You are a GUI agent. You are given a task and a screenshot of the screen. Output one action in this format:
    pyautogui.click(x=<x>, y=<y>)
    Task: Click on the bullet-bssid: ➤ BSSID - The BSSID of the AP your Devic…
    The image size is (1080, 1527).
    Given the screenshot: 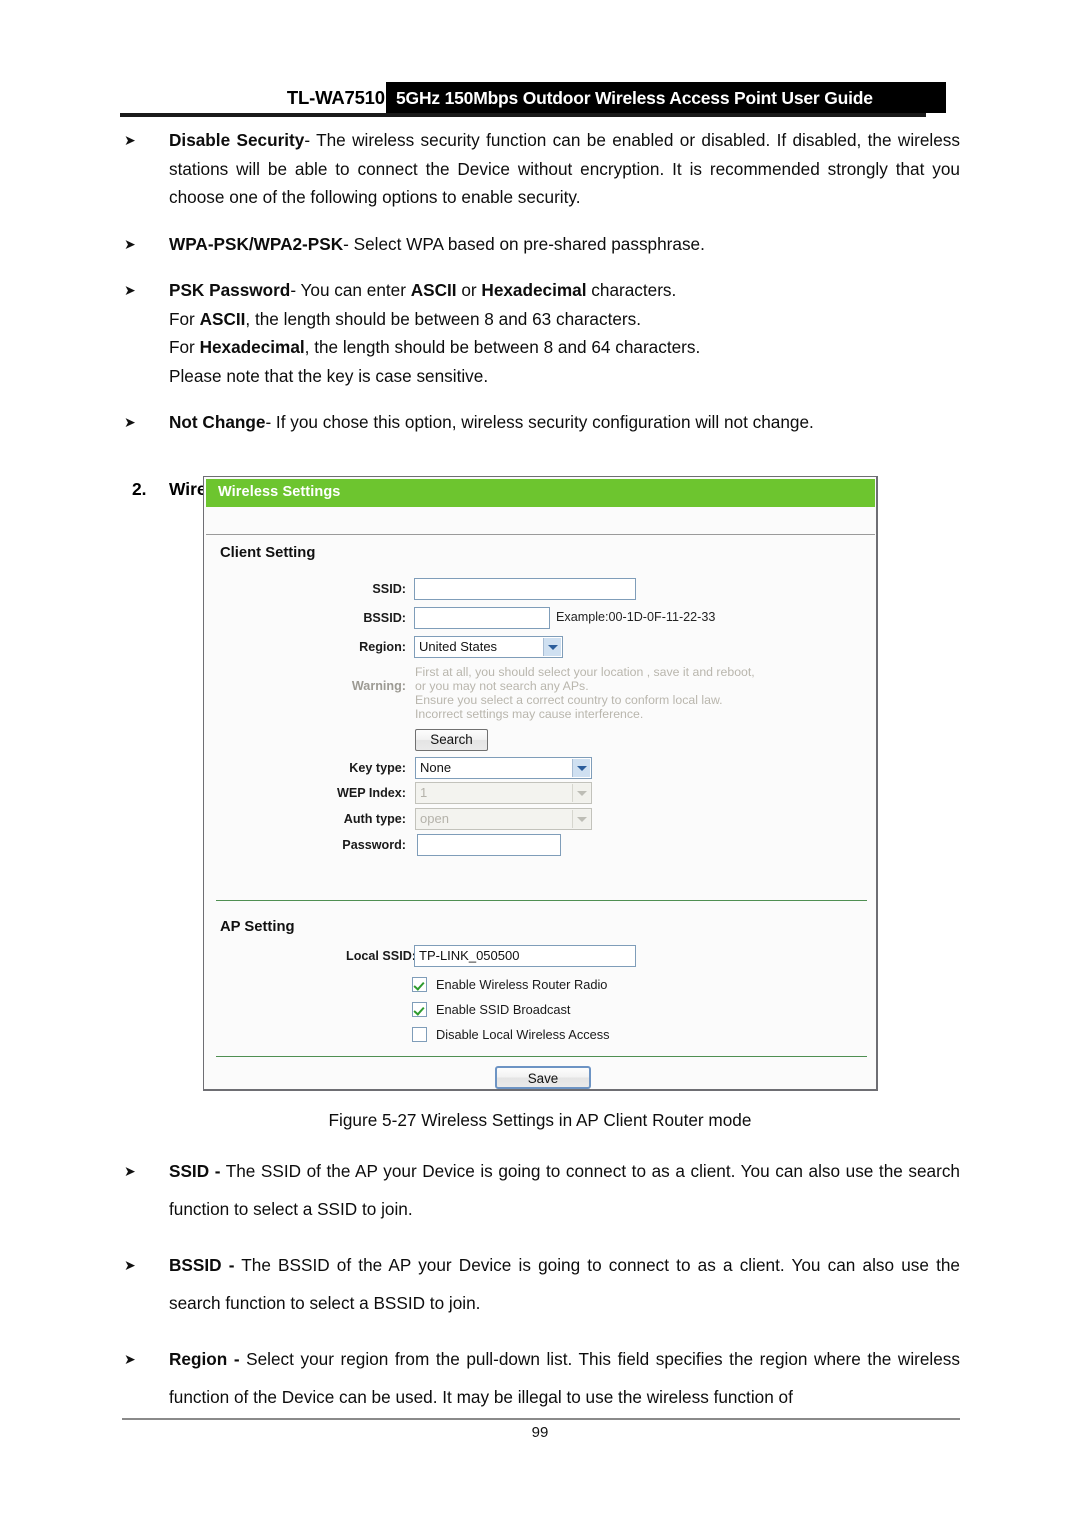 What is the action you would take?
    pyautogui.click(x=540, y=1284)
    